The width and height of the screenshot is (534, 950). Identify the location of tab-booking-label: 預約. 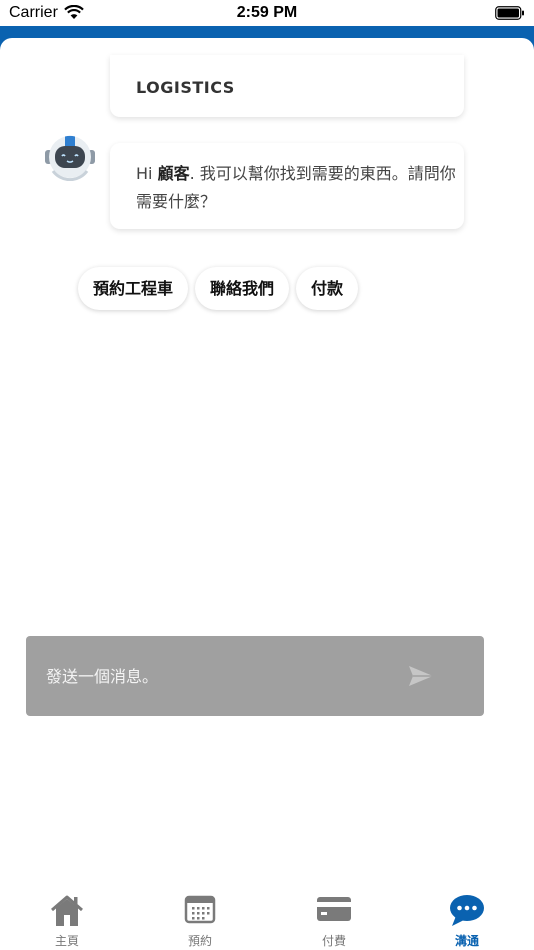
(199, 941).